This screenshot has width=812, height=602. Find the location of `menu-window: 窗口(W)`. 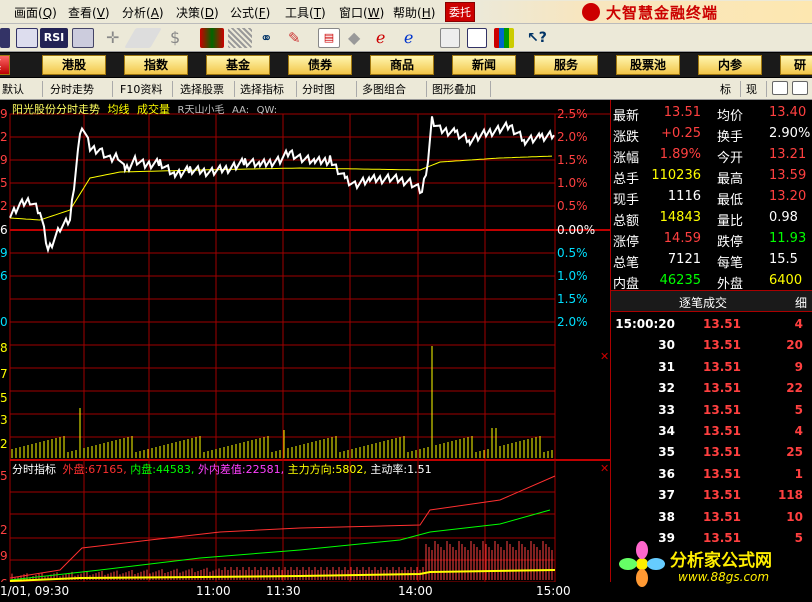

menu-window: 窗口(W) is located at coordinates (361, 12).